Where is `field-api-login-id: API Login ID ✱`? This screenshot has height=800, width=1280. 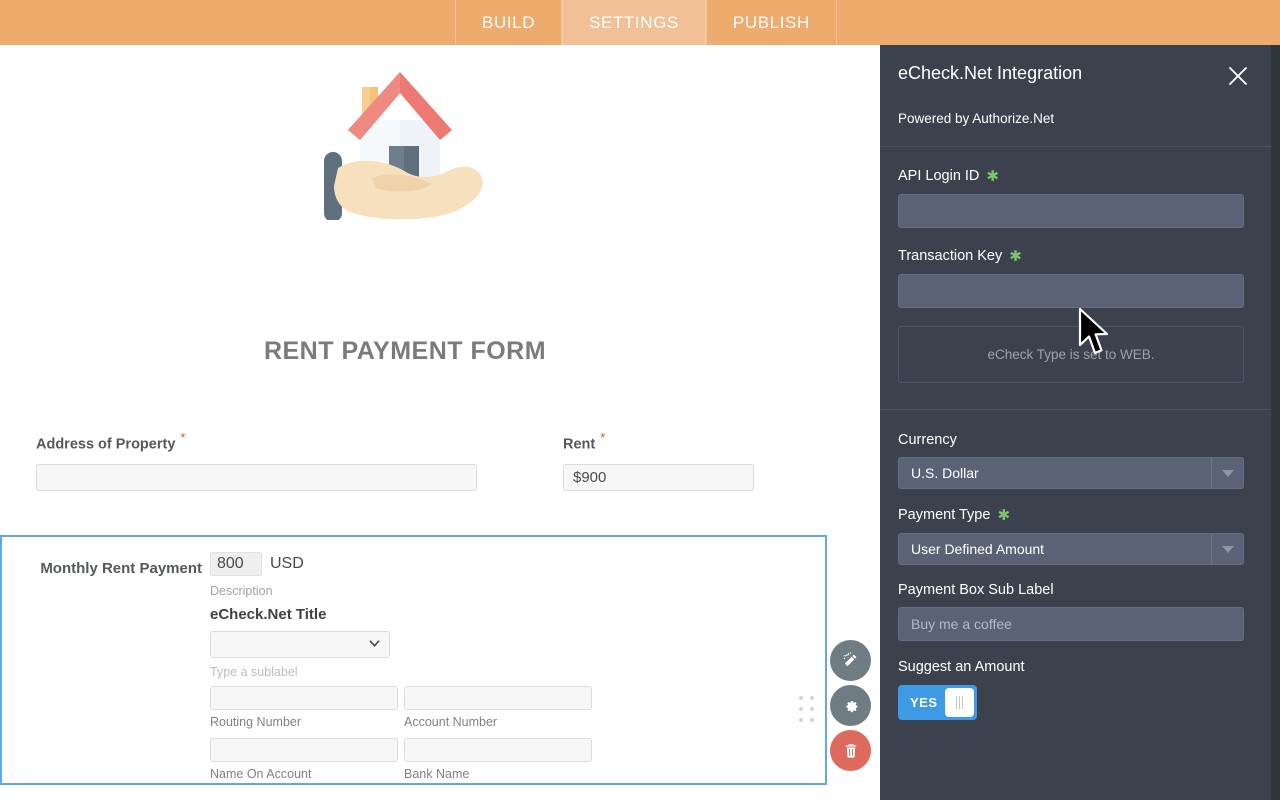
field-api-login-id: API Login ID ✱ is located at coordinates (1075, 197).